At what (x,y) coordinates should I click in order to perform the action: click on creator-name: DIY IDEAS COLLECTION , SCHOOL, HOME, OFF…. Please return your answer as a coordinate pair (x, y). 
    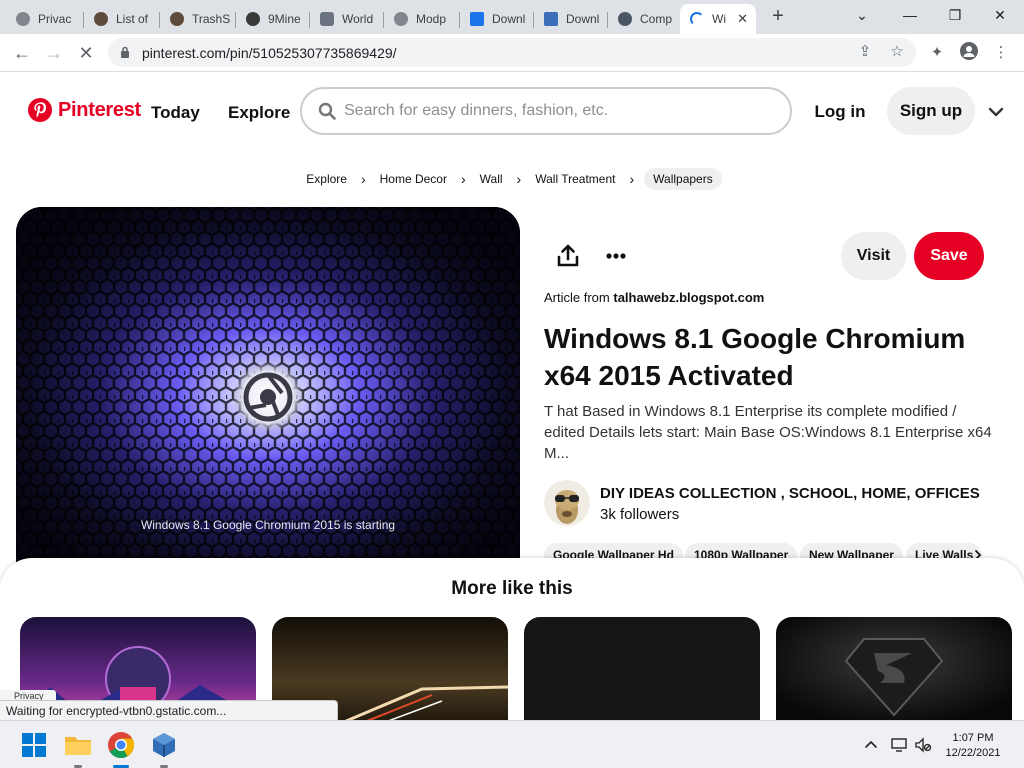
    Looking at the image, I should click on (790, 493).